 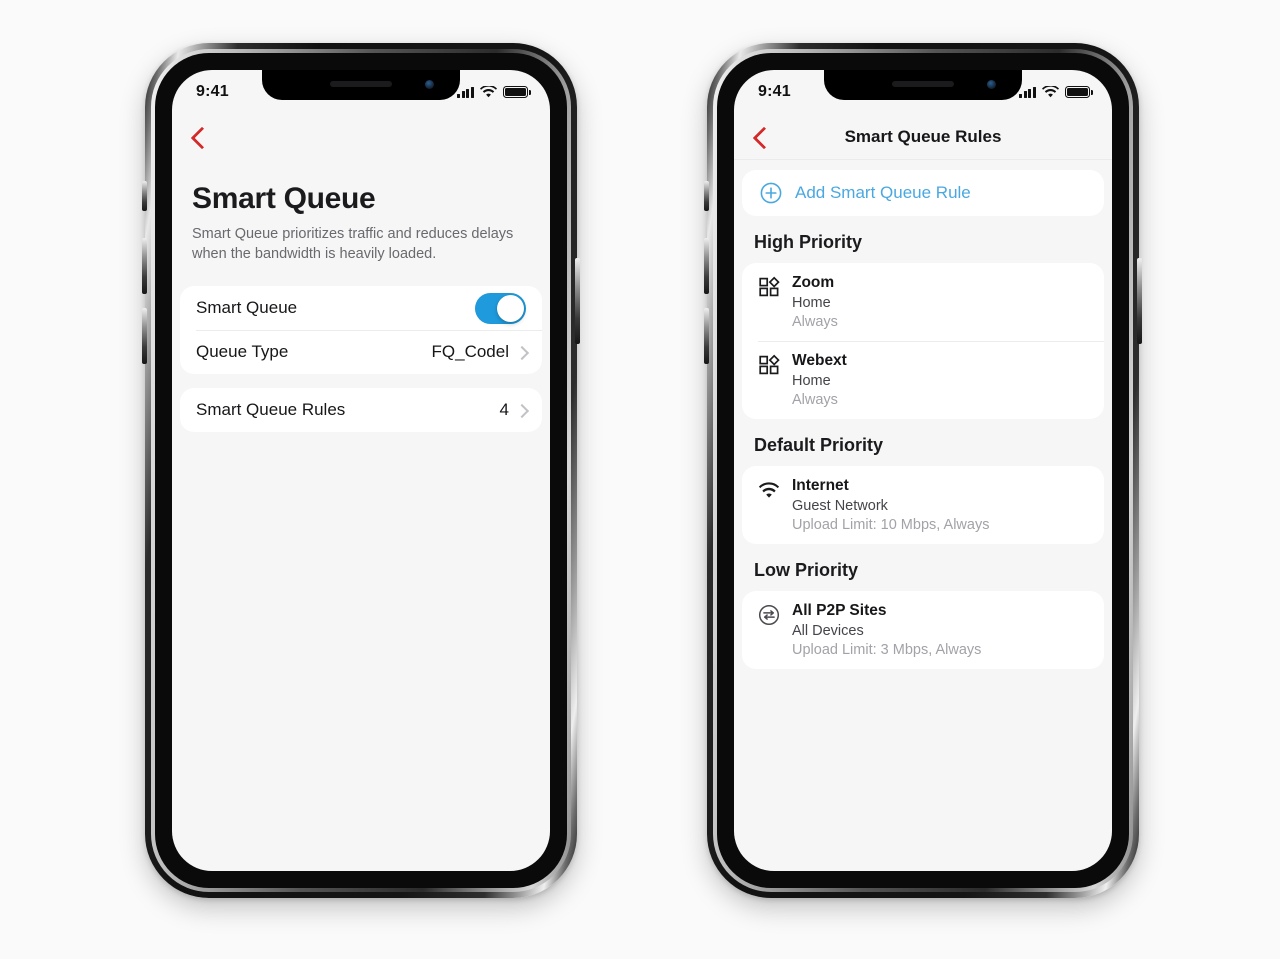 I want to click on rule-schedule: Upload Limit: 10 Mbps, Always, so click(x=891, y=525).